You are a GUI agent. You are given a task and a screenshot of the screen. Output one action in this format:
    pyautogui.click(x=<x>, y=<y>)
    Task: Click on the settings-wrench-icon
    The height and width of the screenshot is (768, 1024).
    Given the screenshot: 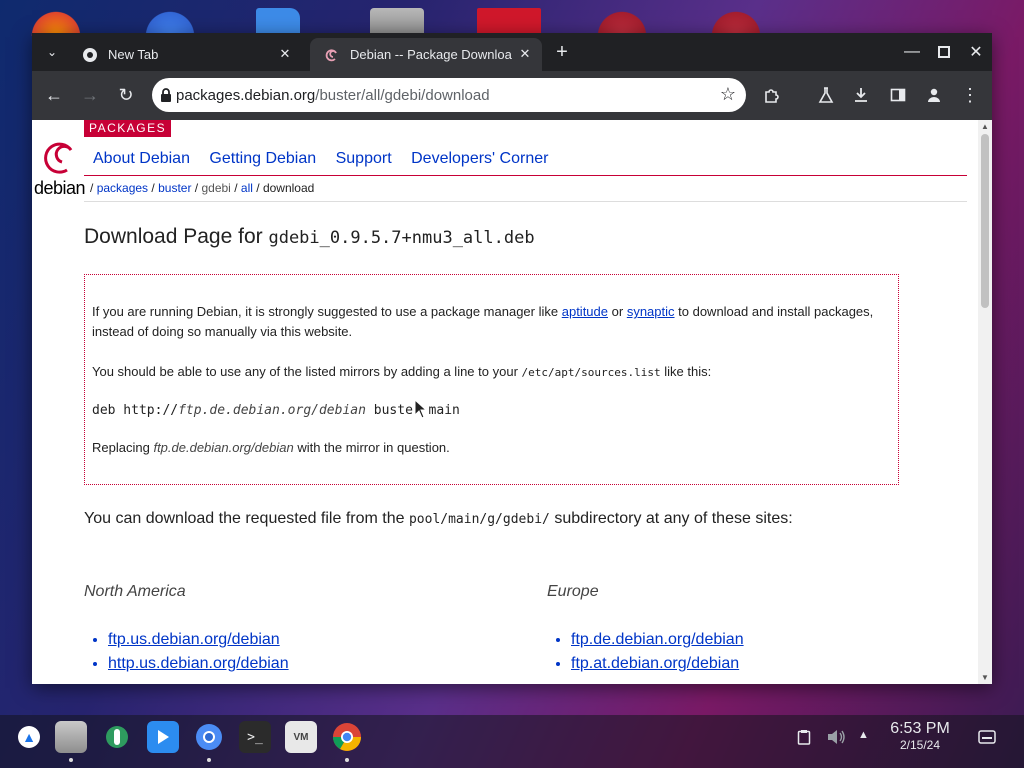 What is the action you would take?
    pyautogui.click(x=117, y=737)
    